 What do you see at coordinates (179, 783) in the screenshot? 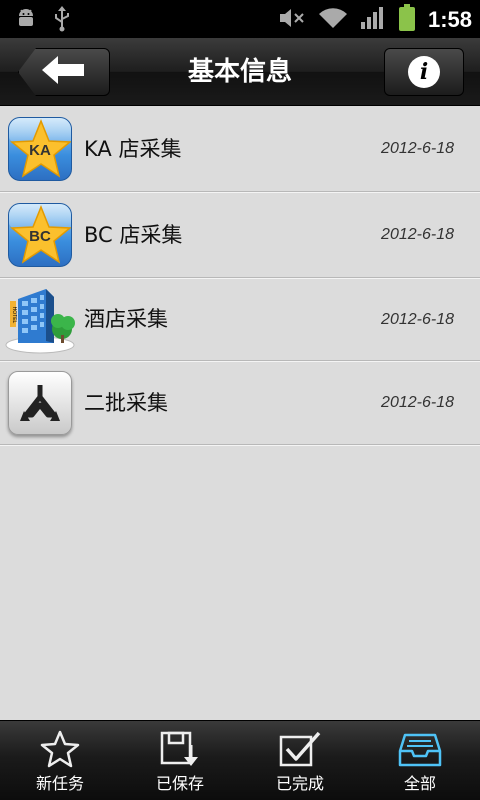
I see `tab-label: 已保存` at bounding box center [179, 783].